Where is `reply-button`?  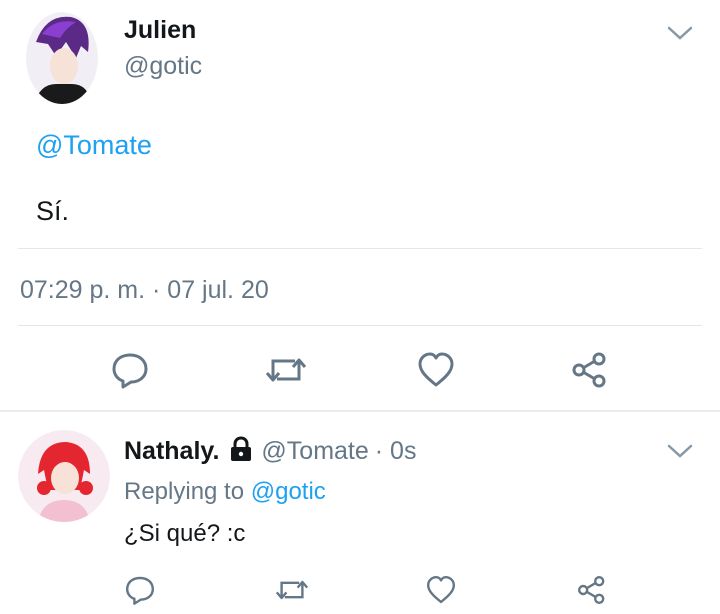
reply-button is located at coordinates (130, 370).